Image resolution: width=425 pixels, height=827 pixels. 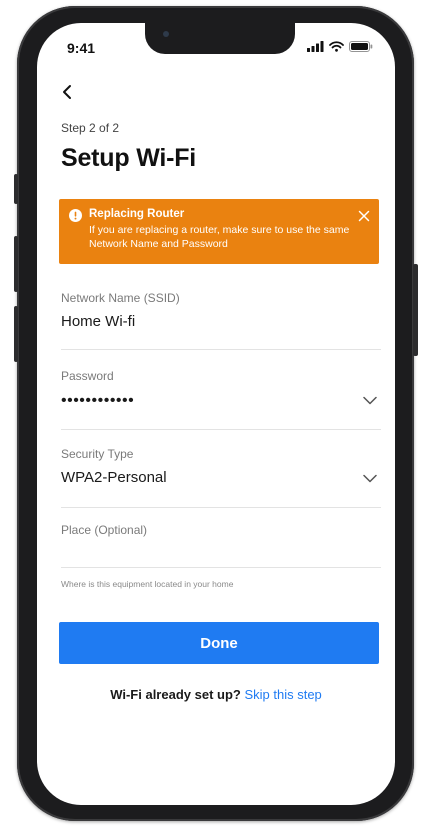 I want to click on wifi-icon, so click(x=336, y=46).